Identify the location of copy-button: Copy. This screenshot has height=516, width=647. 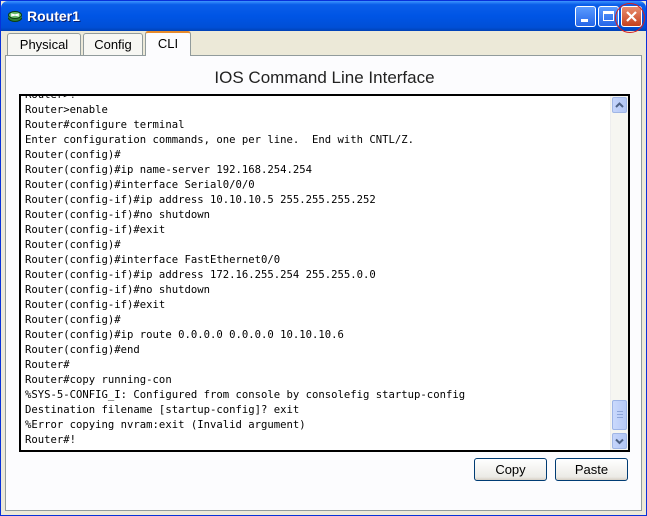
(510, 469).